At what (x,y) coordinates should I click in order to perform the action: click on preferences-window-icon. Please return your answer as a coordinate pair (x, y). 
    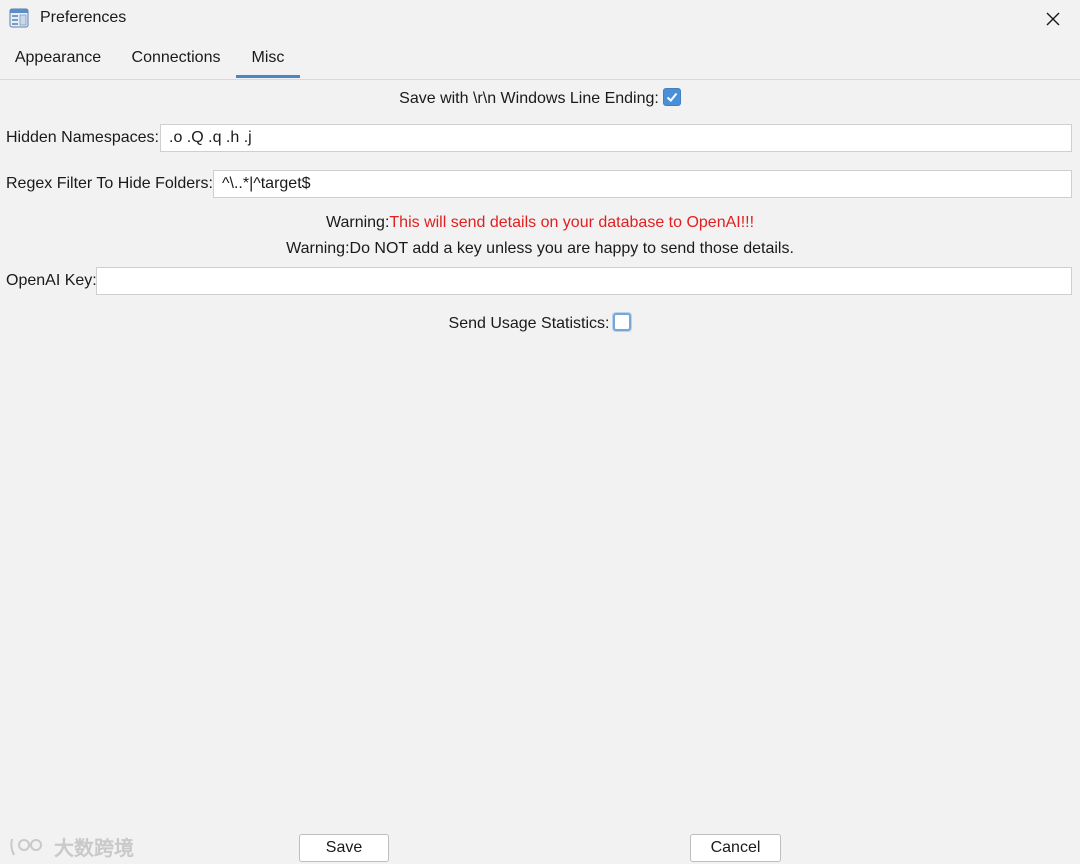
    Looking at the image, I should click on (19, 18).